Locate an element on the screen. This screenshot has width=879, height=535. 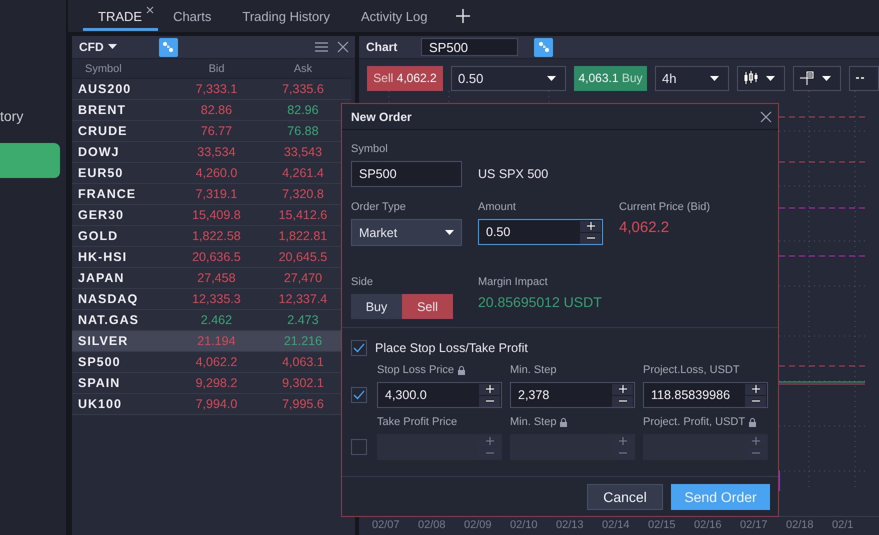
ask-cell-text: 7,320.8 is located at coordinates (303, 194).